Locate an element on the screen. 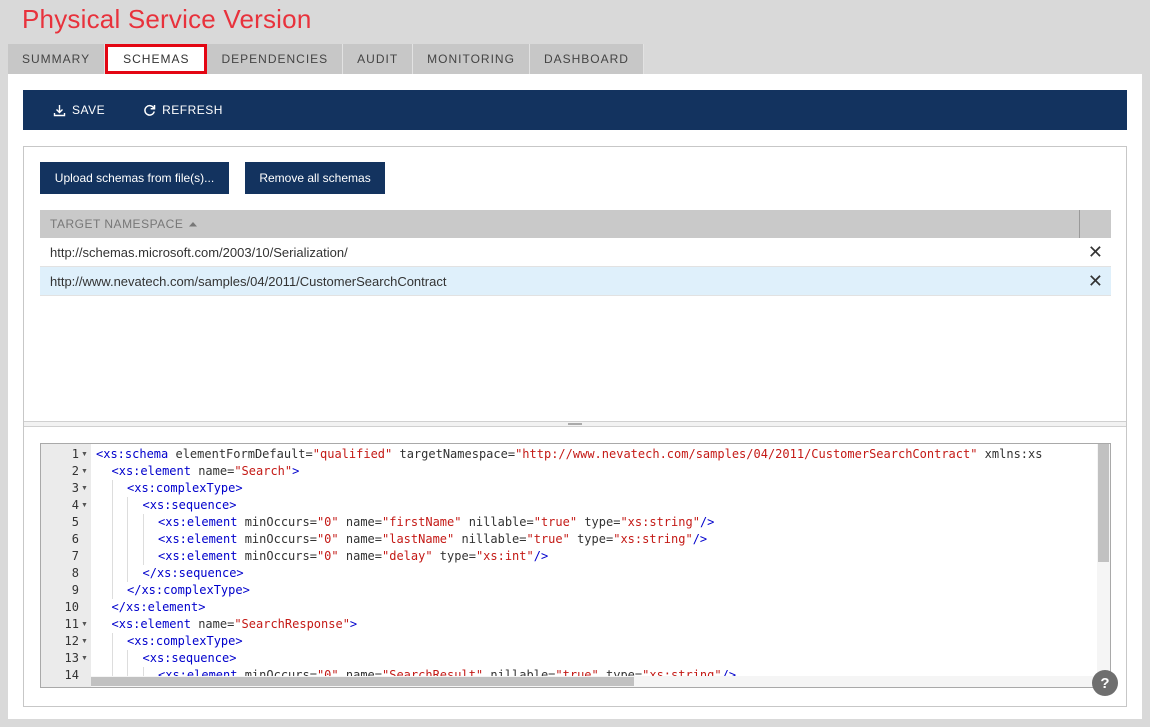  help-button: ? is located at coordinates (1105, 683).